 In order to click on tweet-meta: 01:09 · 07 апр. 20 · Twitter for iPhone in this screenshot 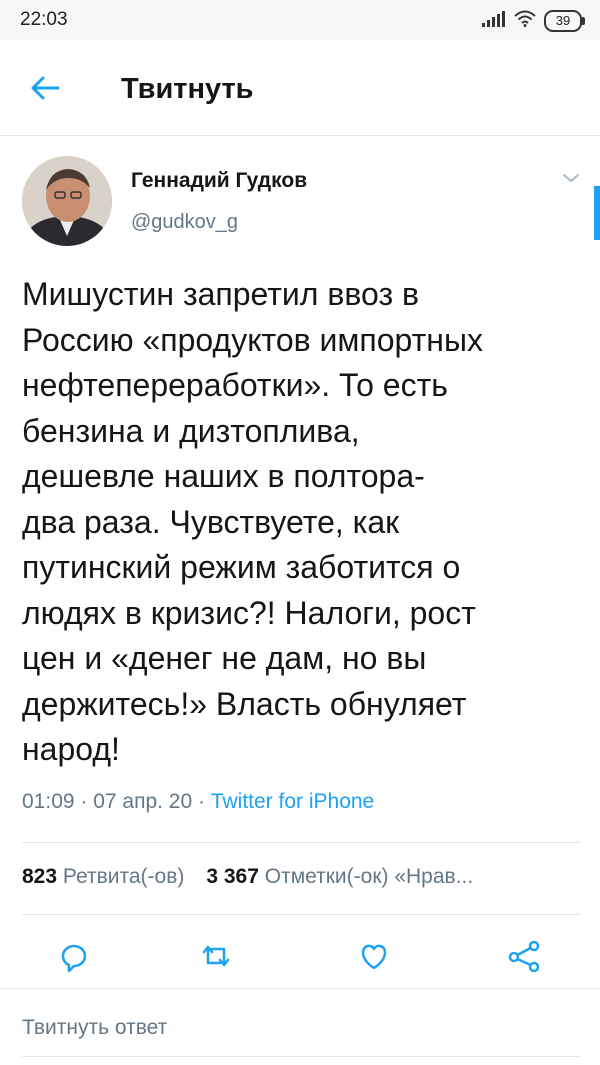, I will do `click(198, 802)`.